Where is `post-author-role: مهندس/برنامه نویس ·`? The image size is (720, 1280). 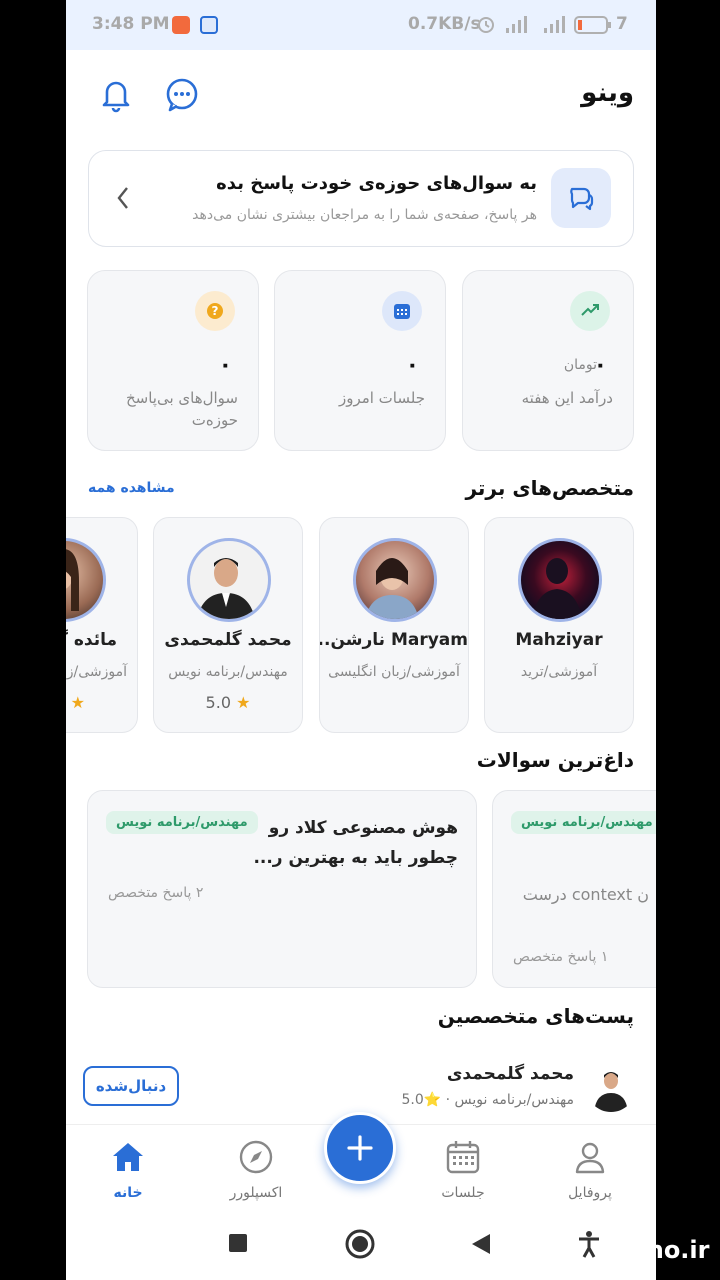 post-author-role: مهندس/برنامه نویس · is located at coordinates (507, 1100).